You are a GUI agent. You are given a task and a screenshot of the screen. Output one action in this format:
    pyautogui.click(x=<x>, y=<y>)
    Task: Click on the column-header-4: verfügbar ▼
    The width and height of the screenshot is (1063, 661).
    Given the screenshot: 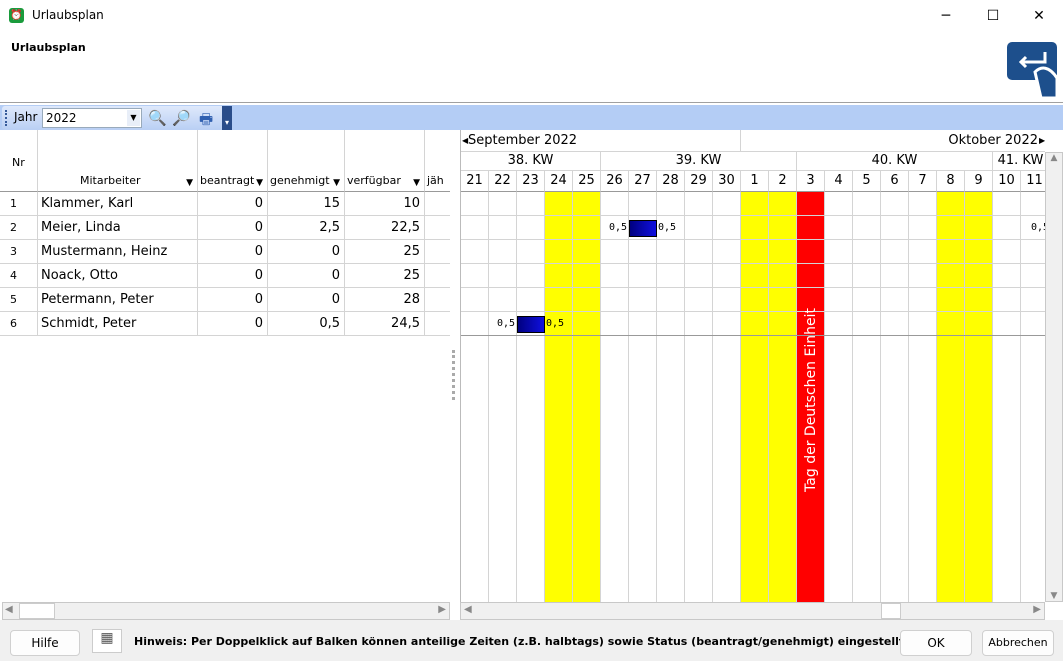 What is the action you would take?
    pyautogui.click(x=385, y=161)
    